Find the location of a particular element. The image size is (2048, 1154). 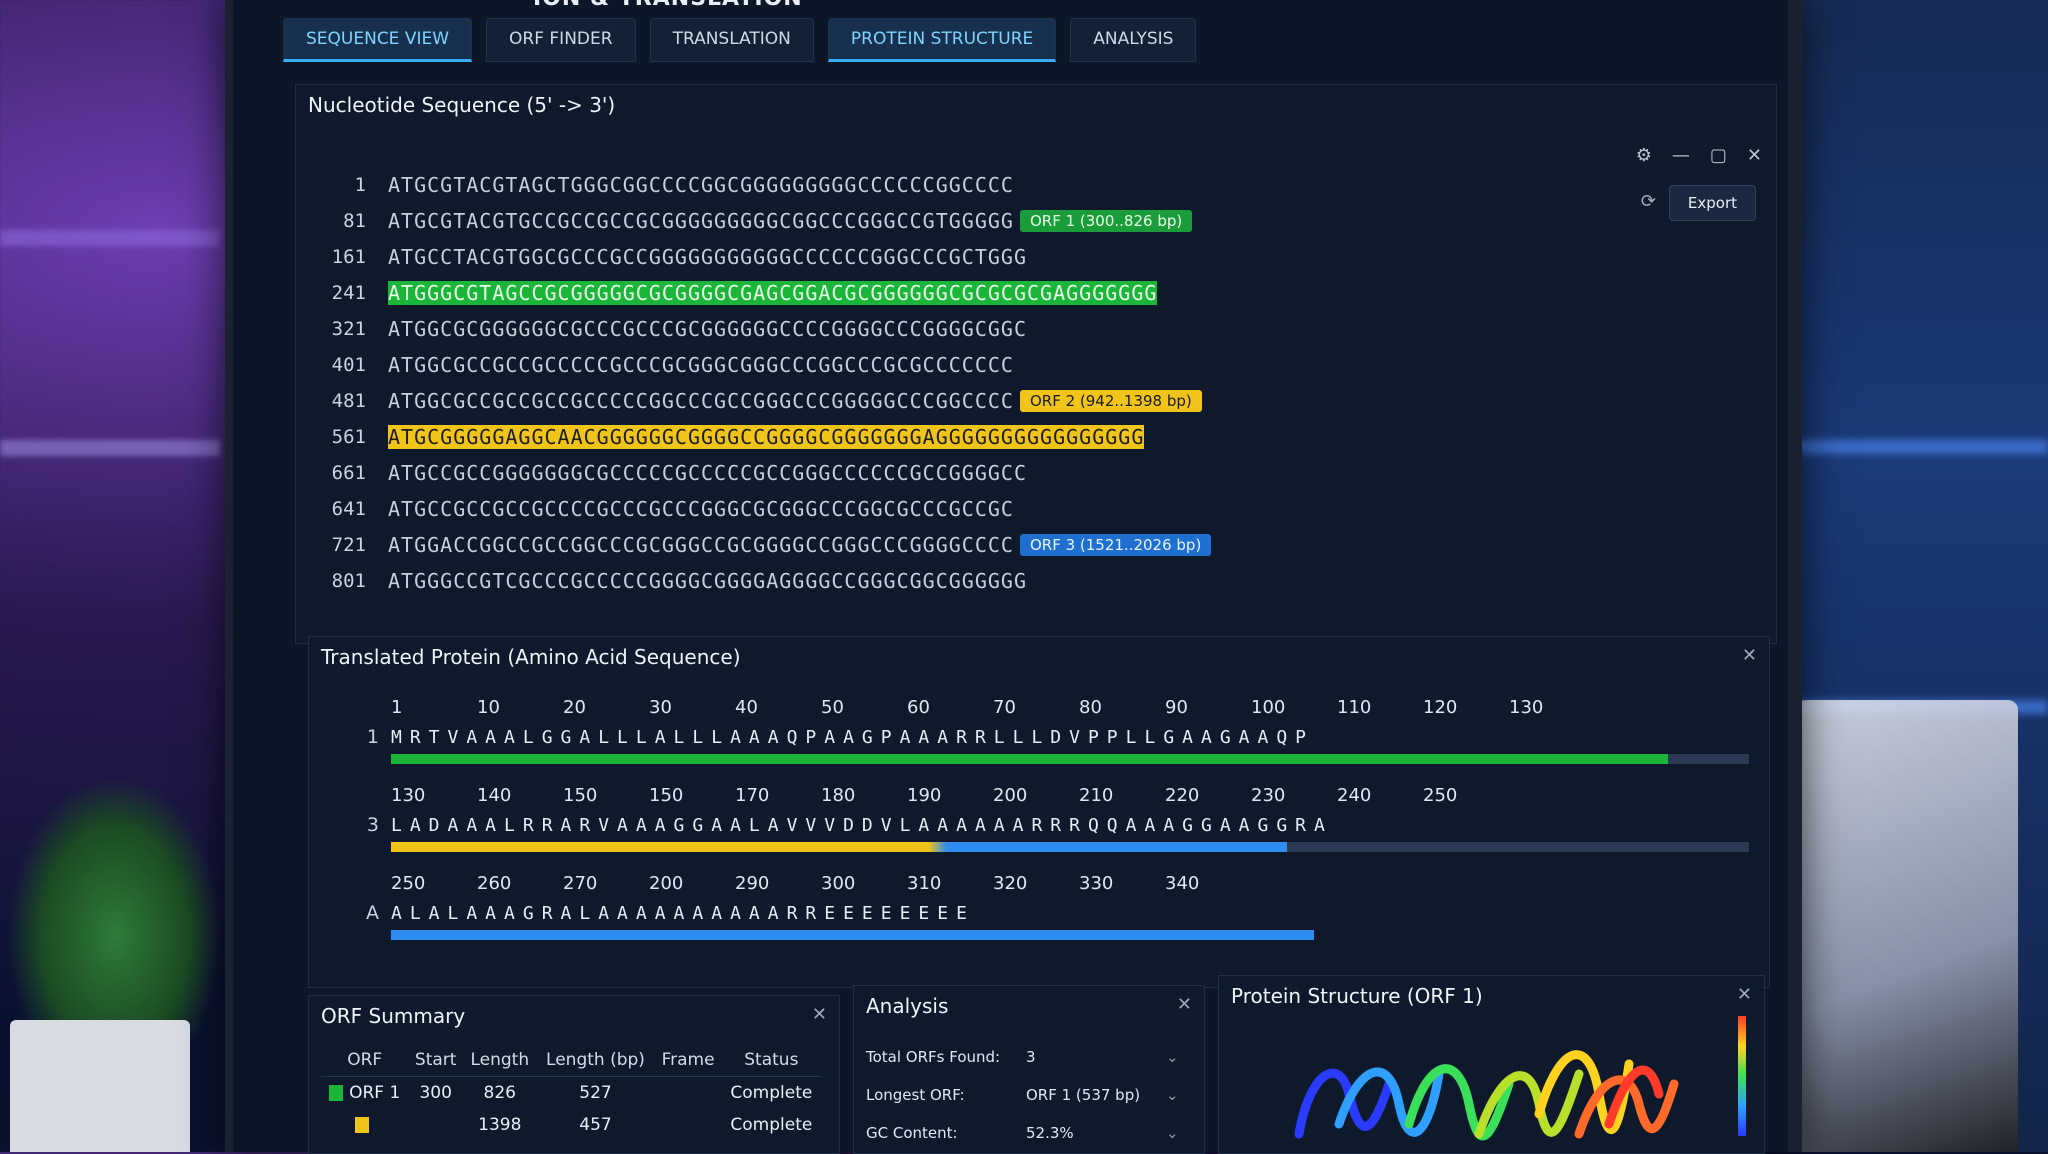

plant is located at coordinates (115, 910).